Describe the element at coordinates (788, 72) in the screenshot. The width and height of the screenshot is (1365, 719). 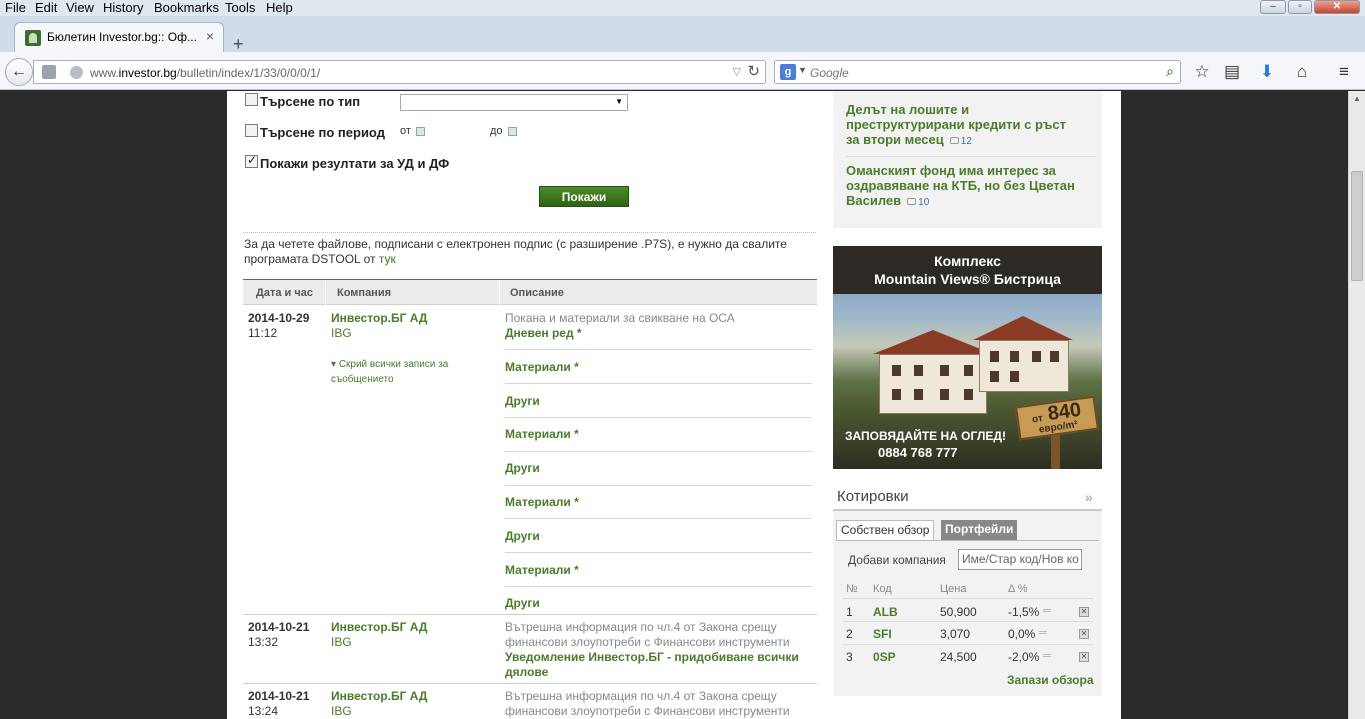
I see `google-icon: g` at that location.